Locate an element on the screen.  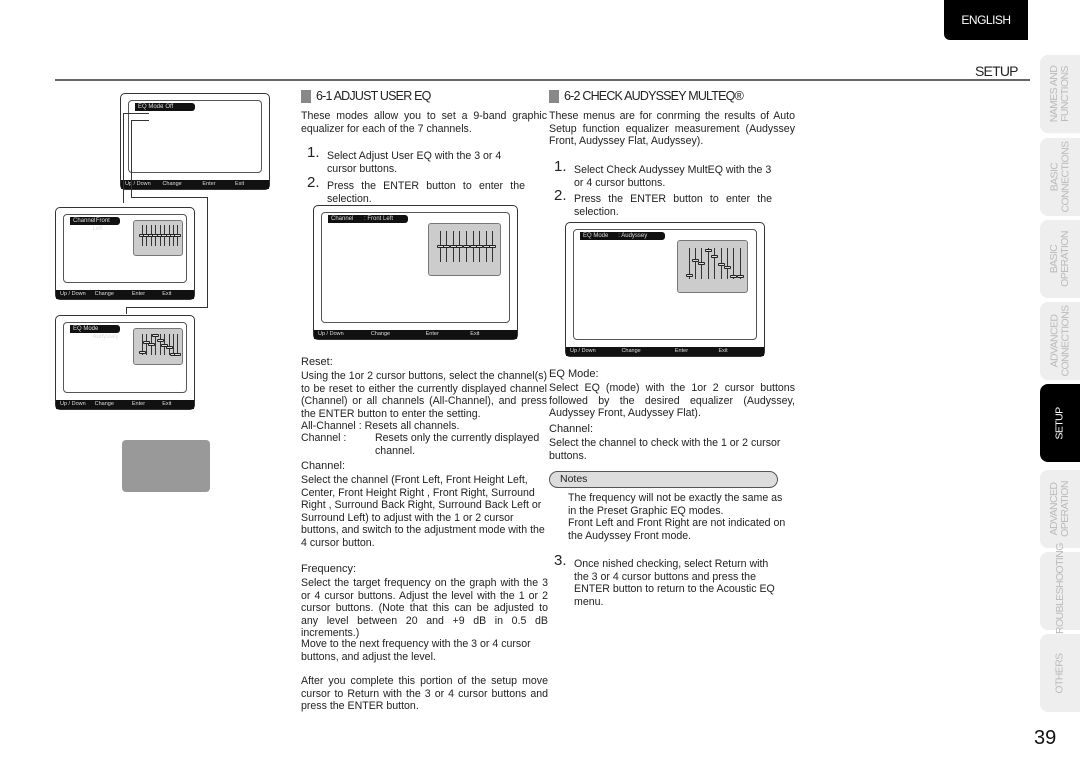
screen-eq-mode-off: EQ Mode: Off Up / Down Change Enter Exit is located at coordinates (195, 141).